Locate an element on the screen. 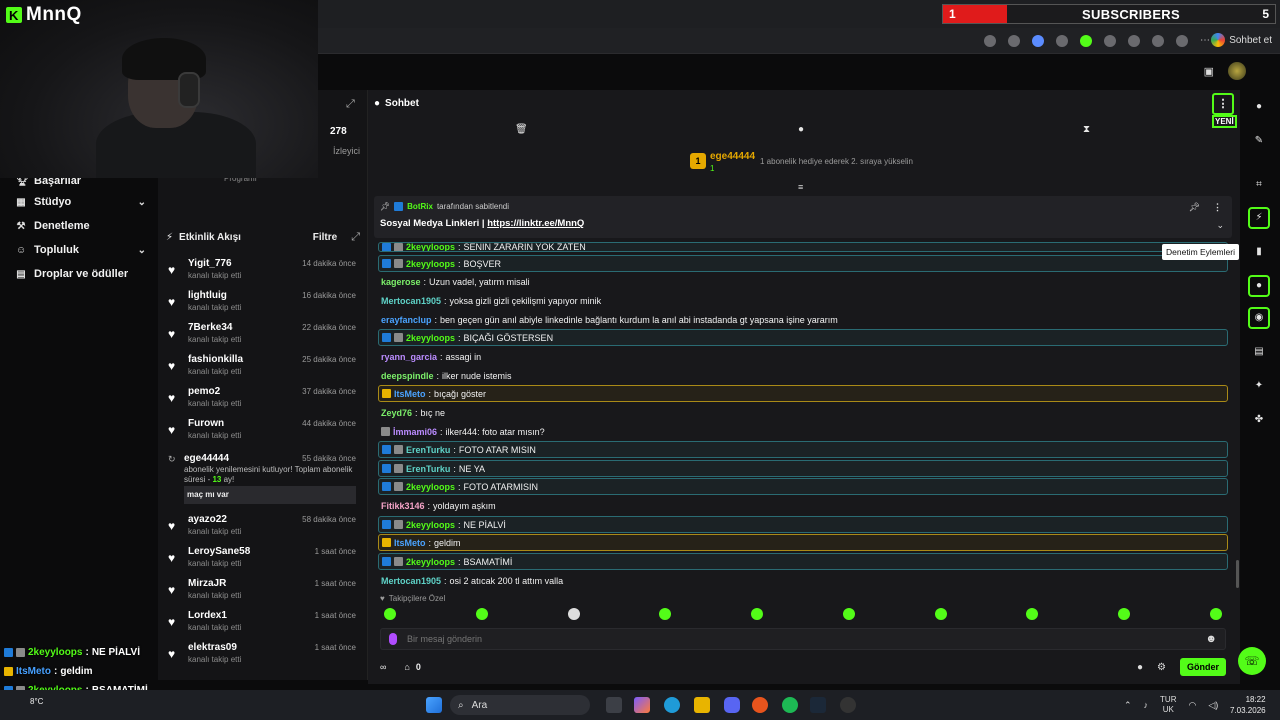 The image size is (1280, 720). task-view-icon is located at coordinates (614, 705).